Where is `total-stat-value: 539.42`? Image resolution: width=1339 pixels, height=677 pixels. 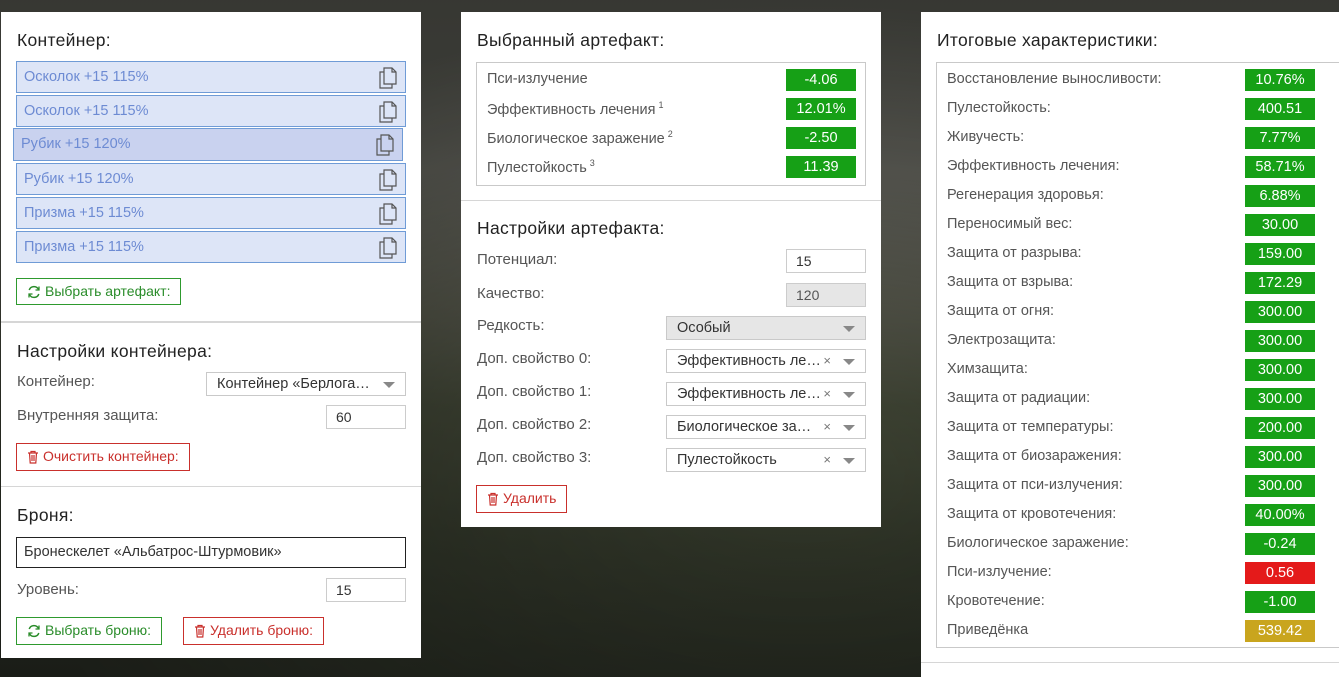
total-stat-value: 539.42 is located at coordinates (1280, 631).